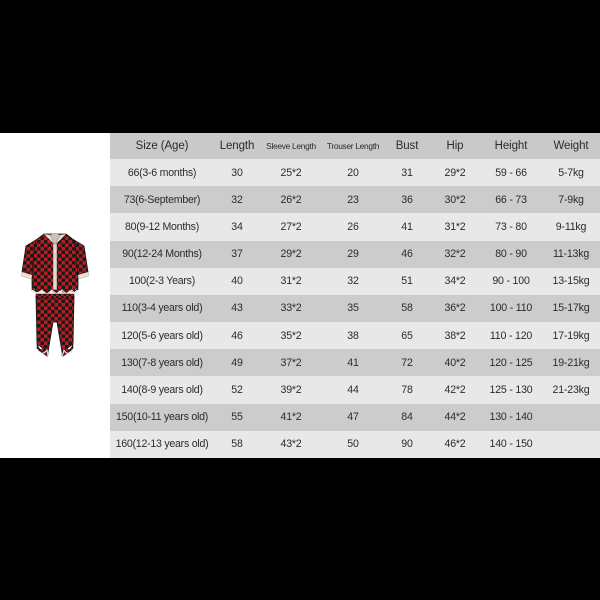  What do you see at coordinates (571, 389) in the screenshot?
I see `cell-weight: 21-23kg` at bounding box center [571, 389].